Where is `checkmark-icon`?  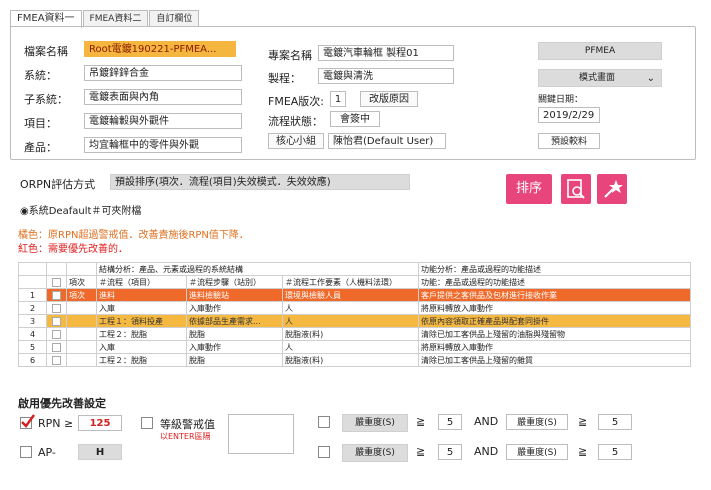 checkmark-icon is located at coordinates (28, 421).